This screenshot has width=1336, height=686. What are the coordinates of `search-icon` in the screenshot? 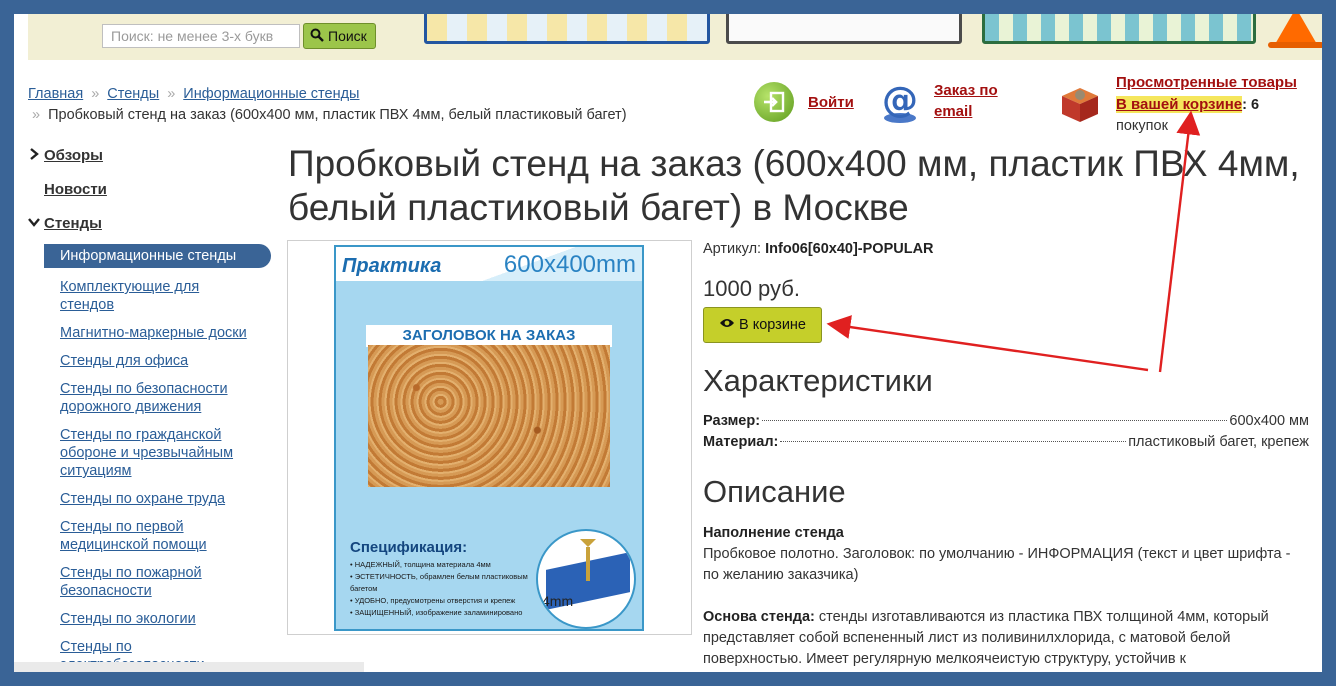 It's located at (317, 36).